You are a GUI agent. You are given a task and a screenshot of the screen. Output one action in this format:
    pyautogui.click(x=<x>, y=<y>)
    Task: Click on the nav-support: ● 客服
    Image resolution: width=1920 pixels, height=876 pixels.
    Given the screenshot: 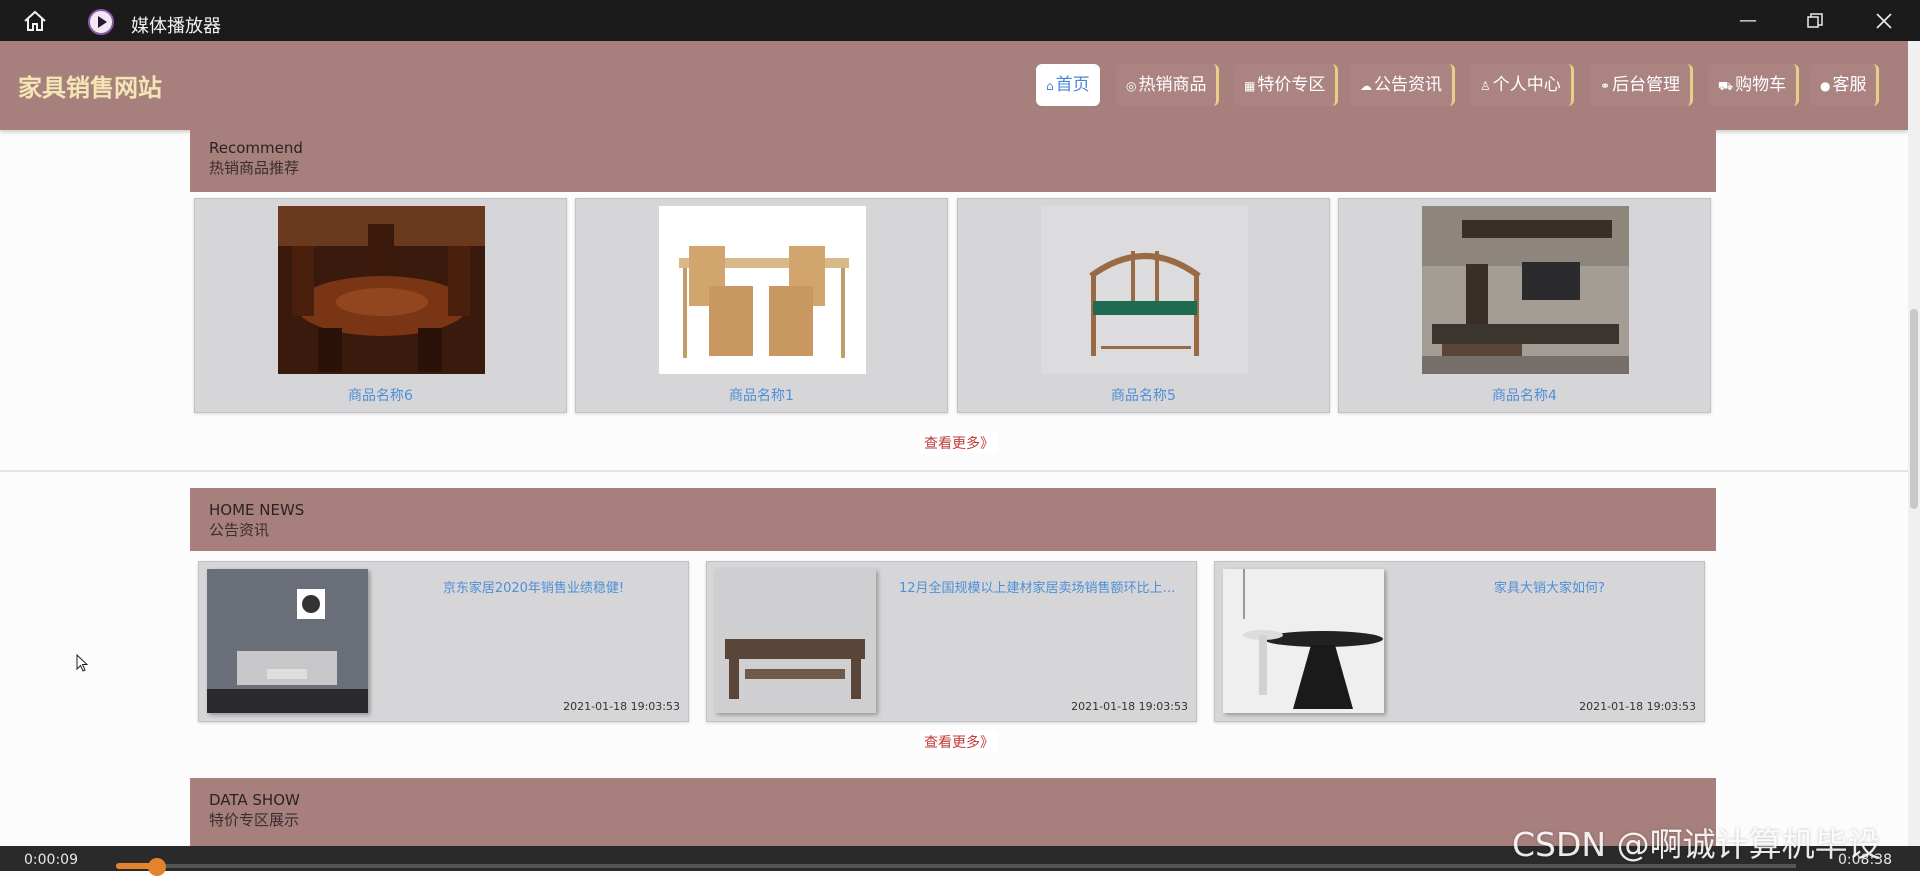 What is the action you would take?
    pyautogui.click(x=1845, y=85)
    